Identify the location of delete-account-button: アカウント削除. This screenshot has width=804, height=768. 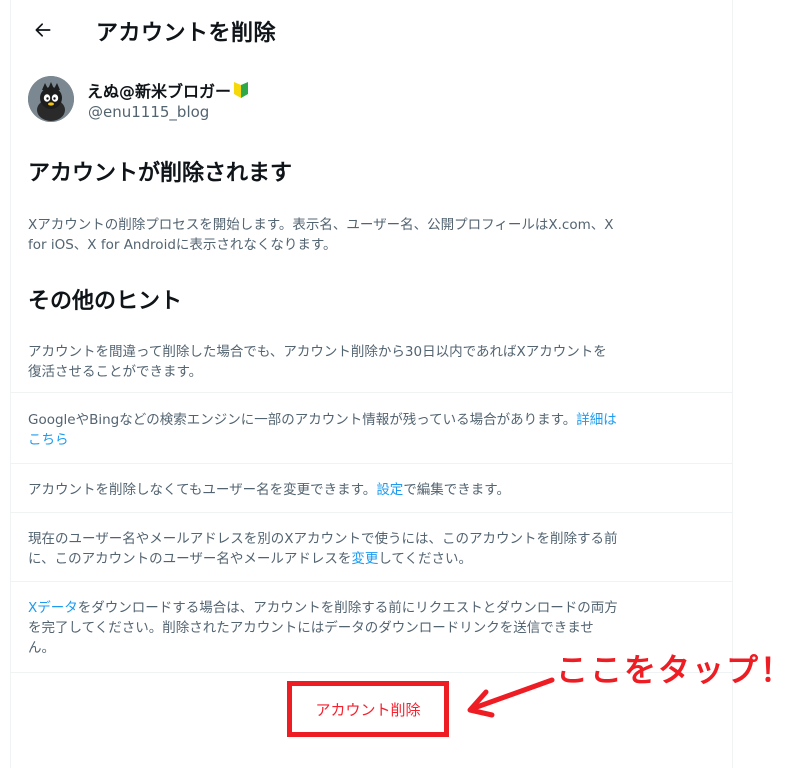
(367, 709).